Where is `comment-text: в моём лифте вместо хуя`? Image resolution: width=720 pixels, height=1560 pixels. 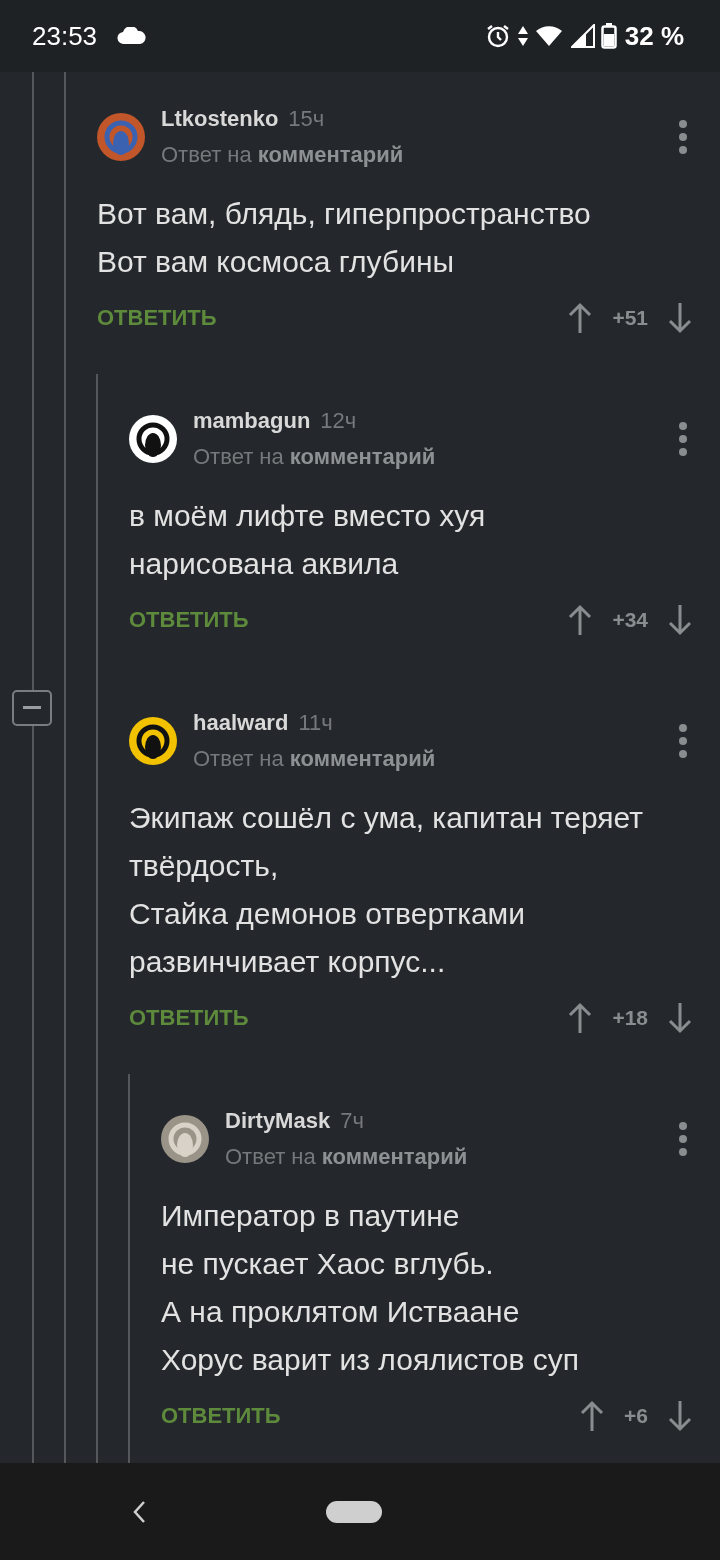
comment-text: в моём лифте вместо хуя is located at coordinates (308, 516).